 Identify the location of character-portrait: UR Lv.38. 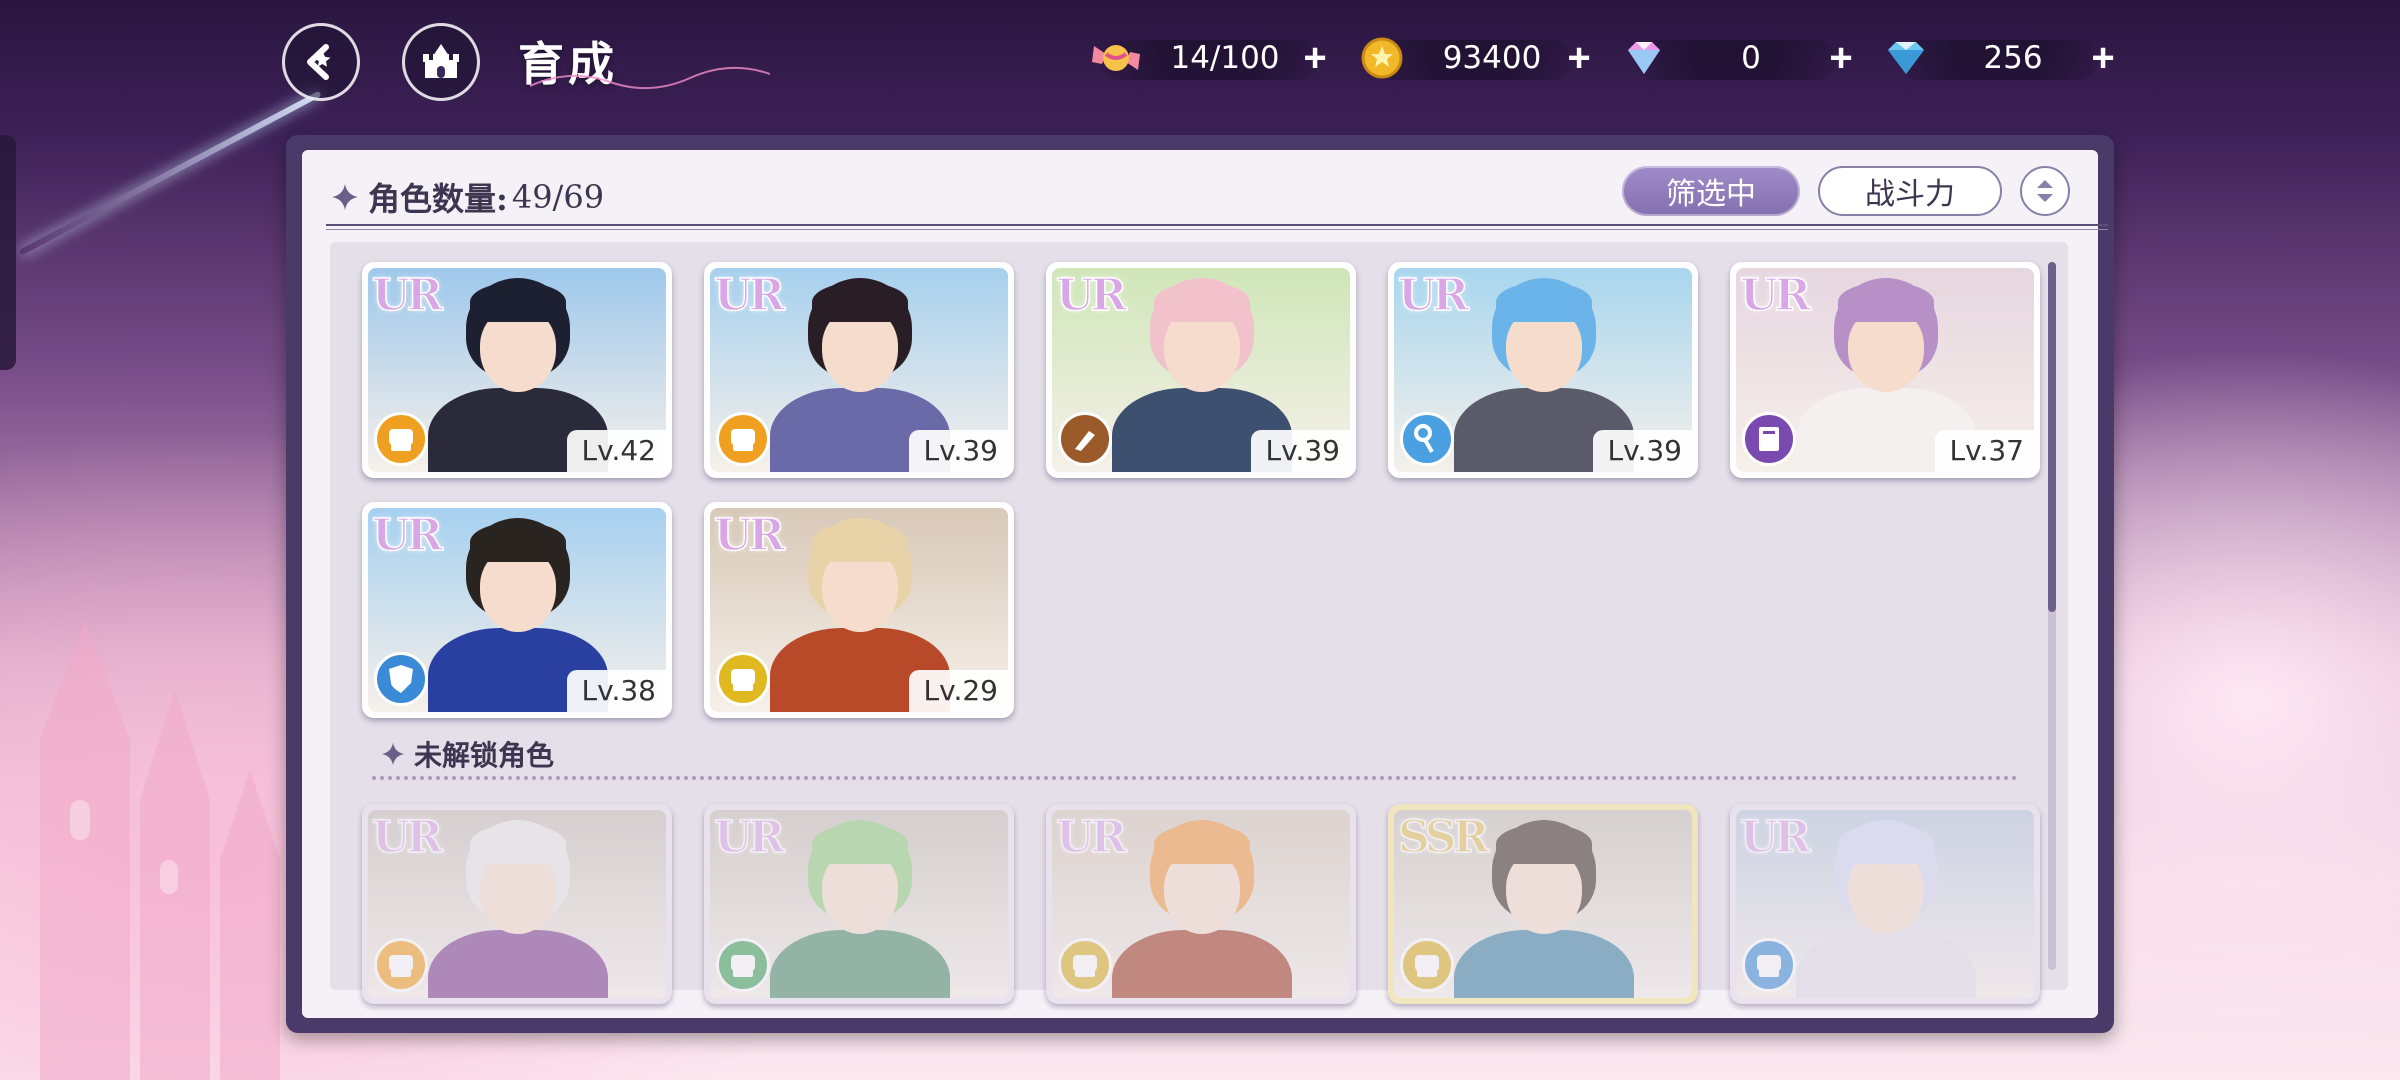
(517, 610).